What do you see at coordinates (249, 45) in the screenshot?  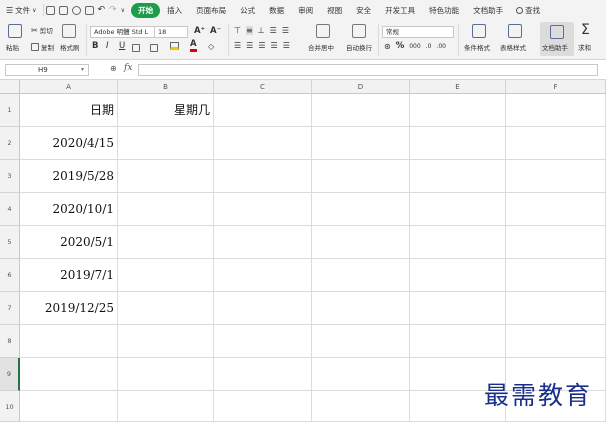 I see `align-center-icon: ☰` at bounding box center [249, 45].